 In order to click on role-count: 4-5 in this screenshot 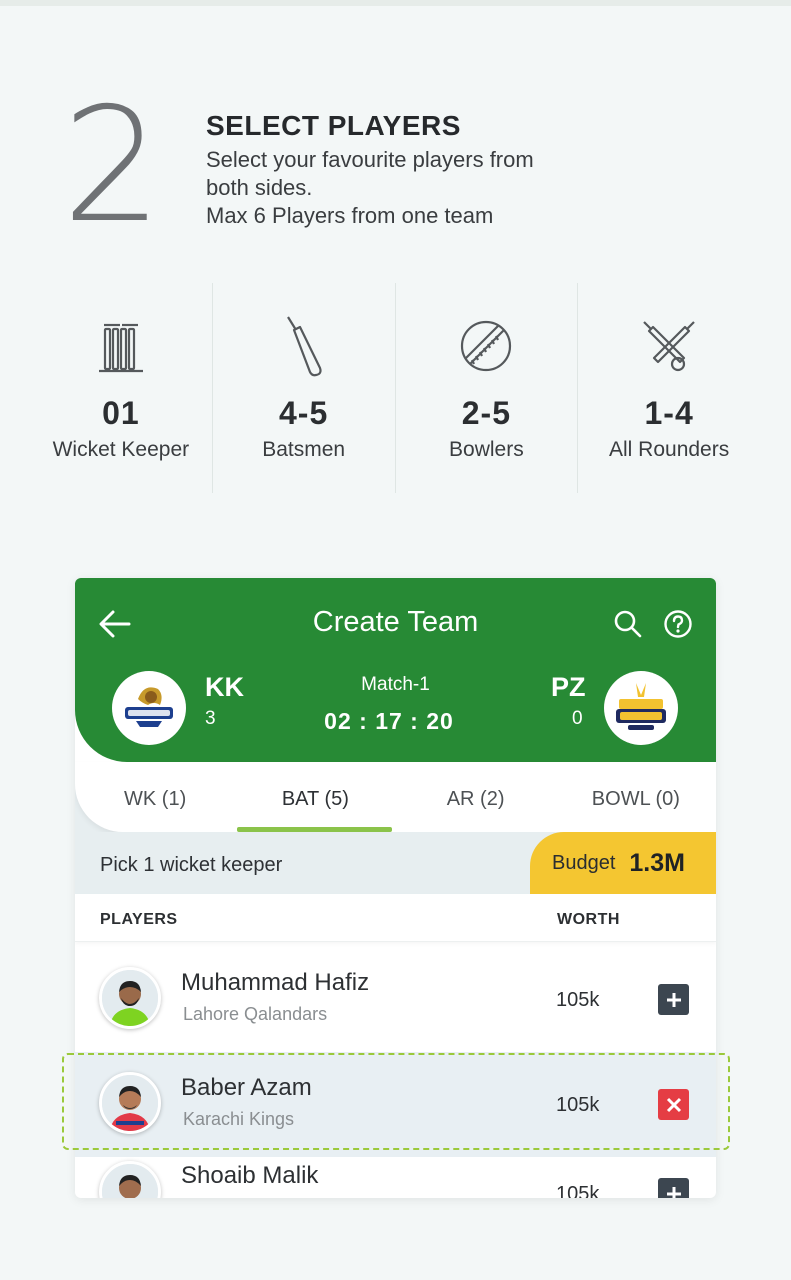, I will do `click(304, 413)`.